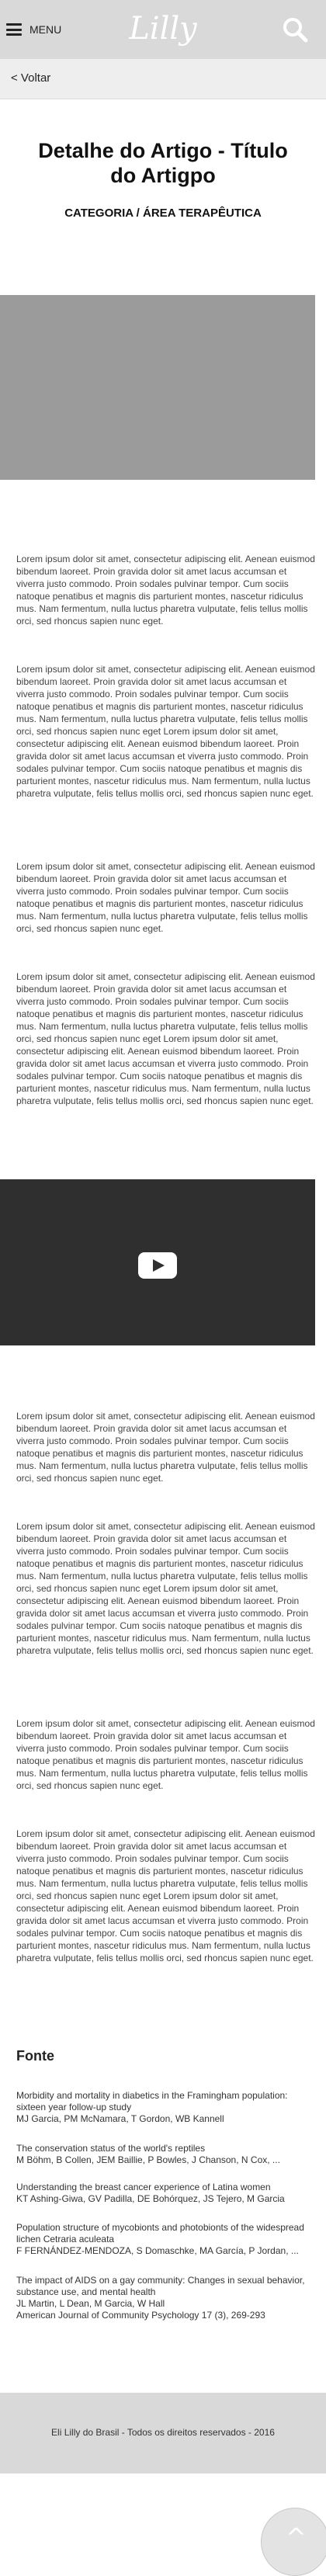  I want to click on source-authors: JL Martin, L Dean, M Garcia, W Hall, so click(90, 2303).